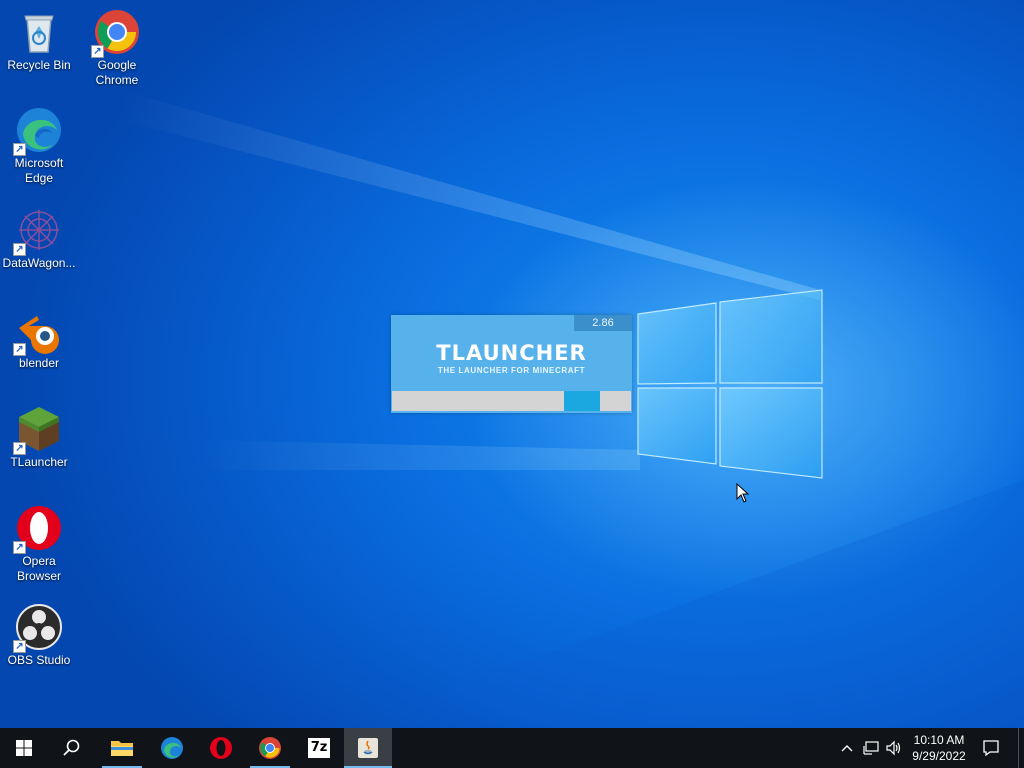  I want to click on 7zip-taskbar-button: 7z, so click(319, 748).